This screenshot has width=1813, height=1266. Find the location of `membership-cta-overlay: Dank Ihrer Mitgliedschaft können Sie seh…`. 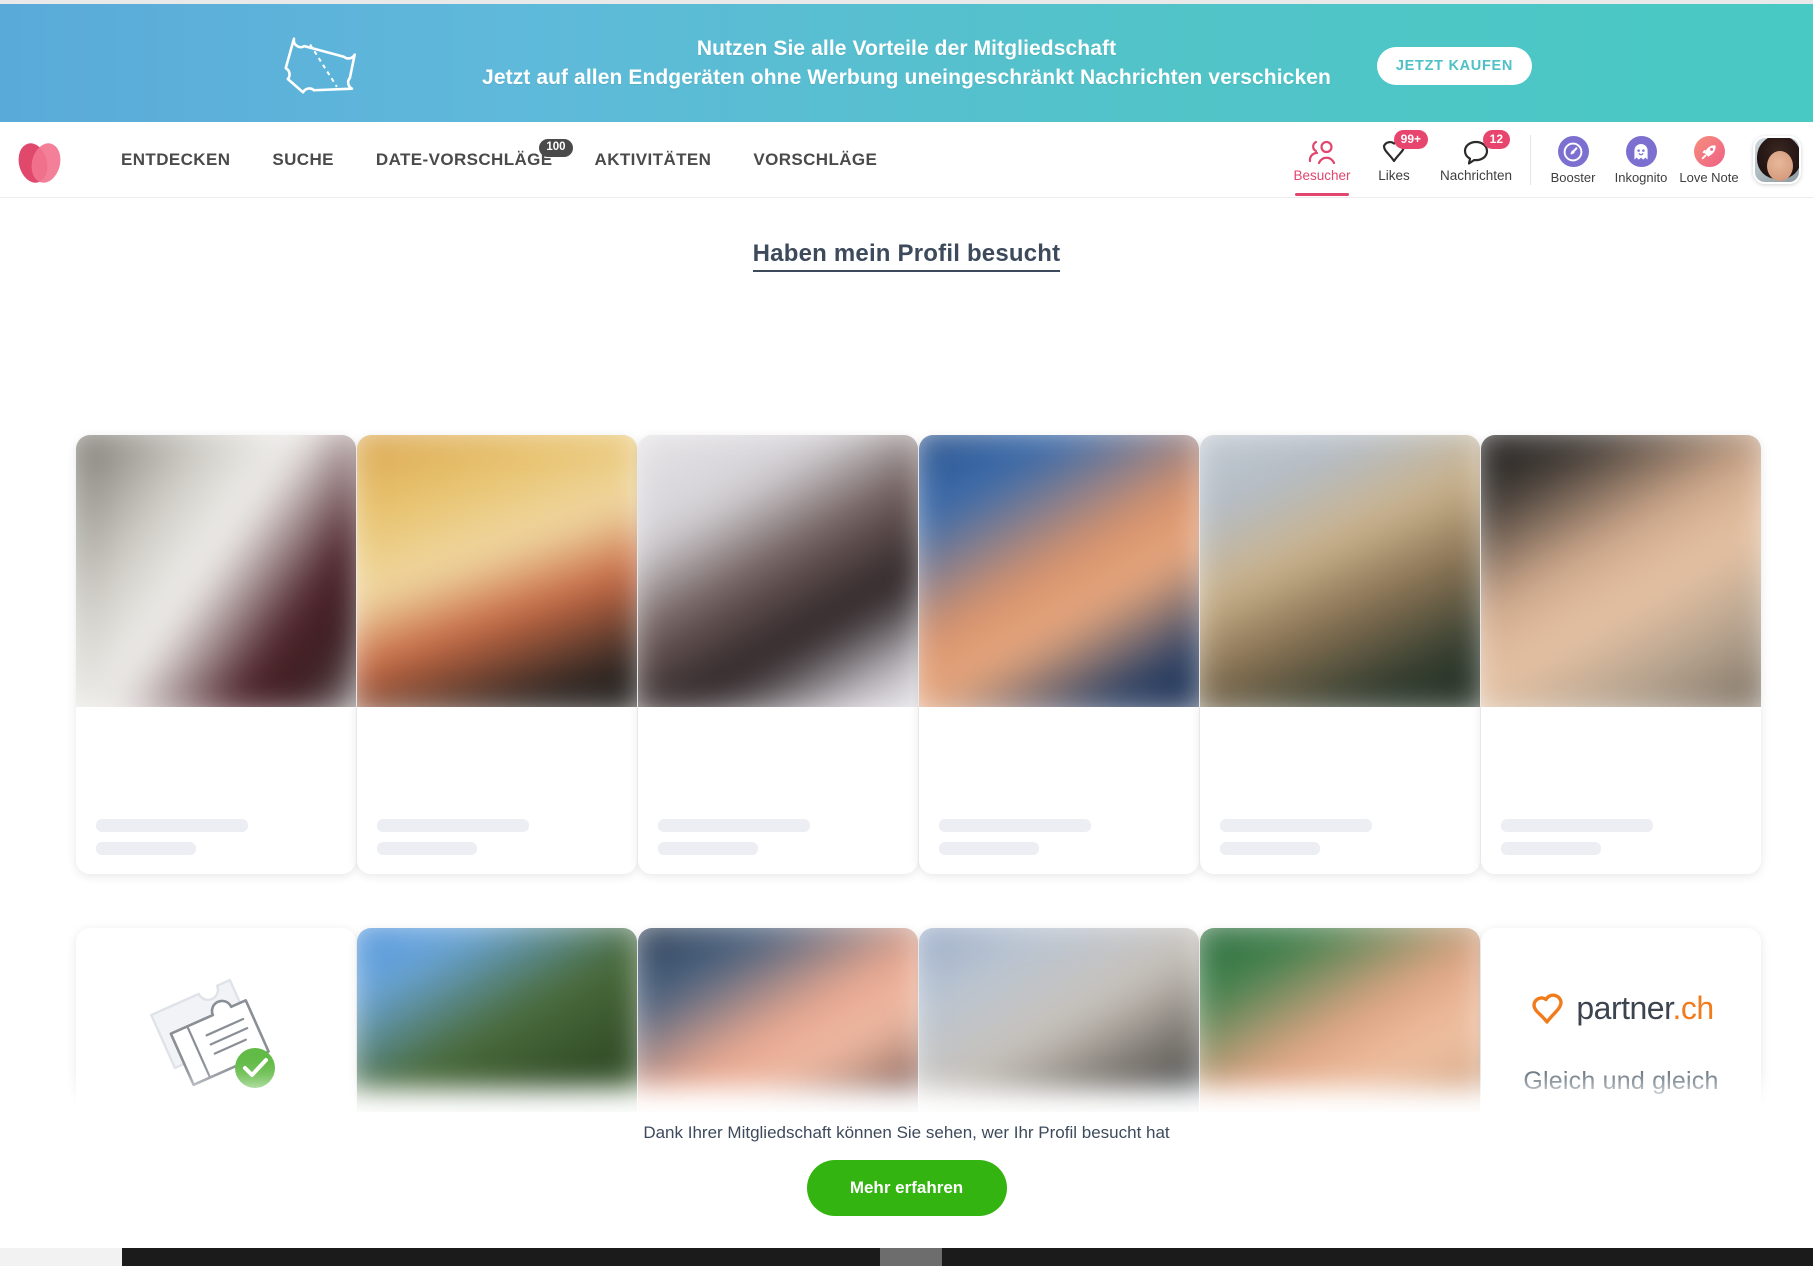

membership-cta-overlay: Dank Ihrer Mitgliedschaft können Sie seh… is located at coordinates (906, 1180).